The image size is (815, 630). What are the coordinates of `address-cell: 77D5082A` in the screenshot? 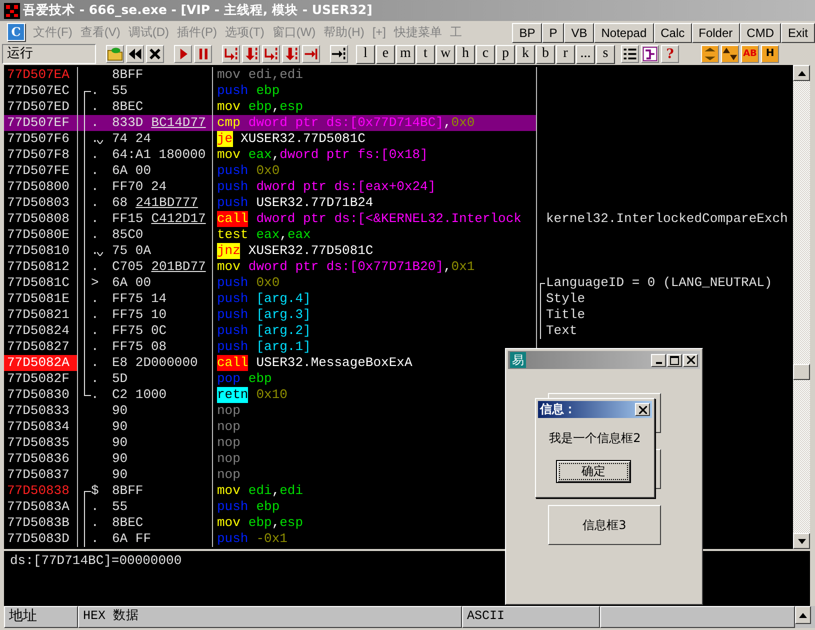 It's located at (41, 363).